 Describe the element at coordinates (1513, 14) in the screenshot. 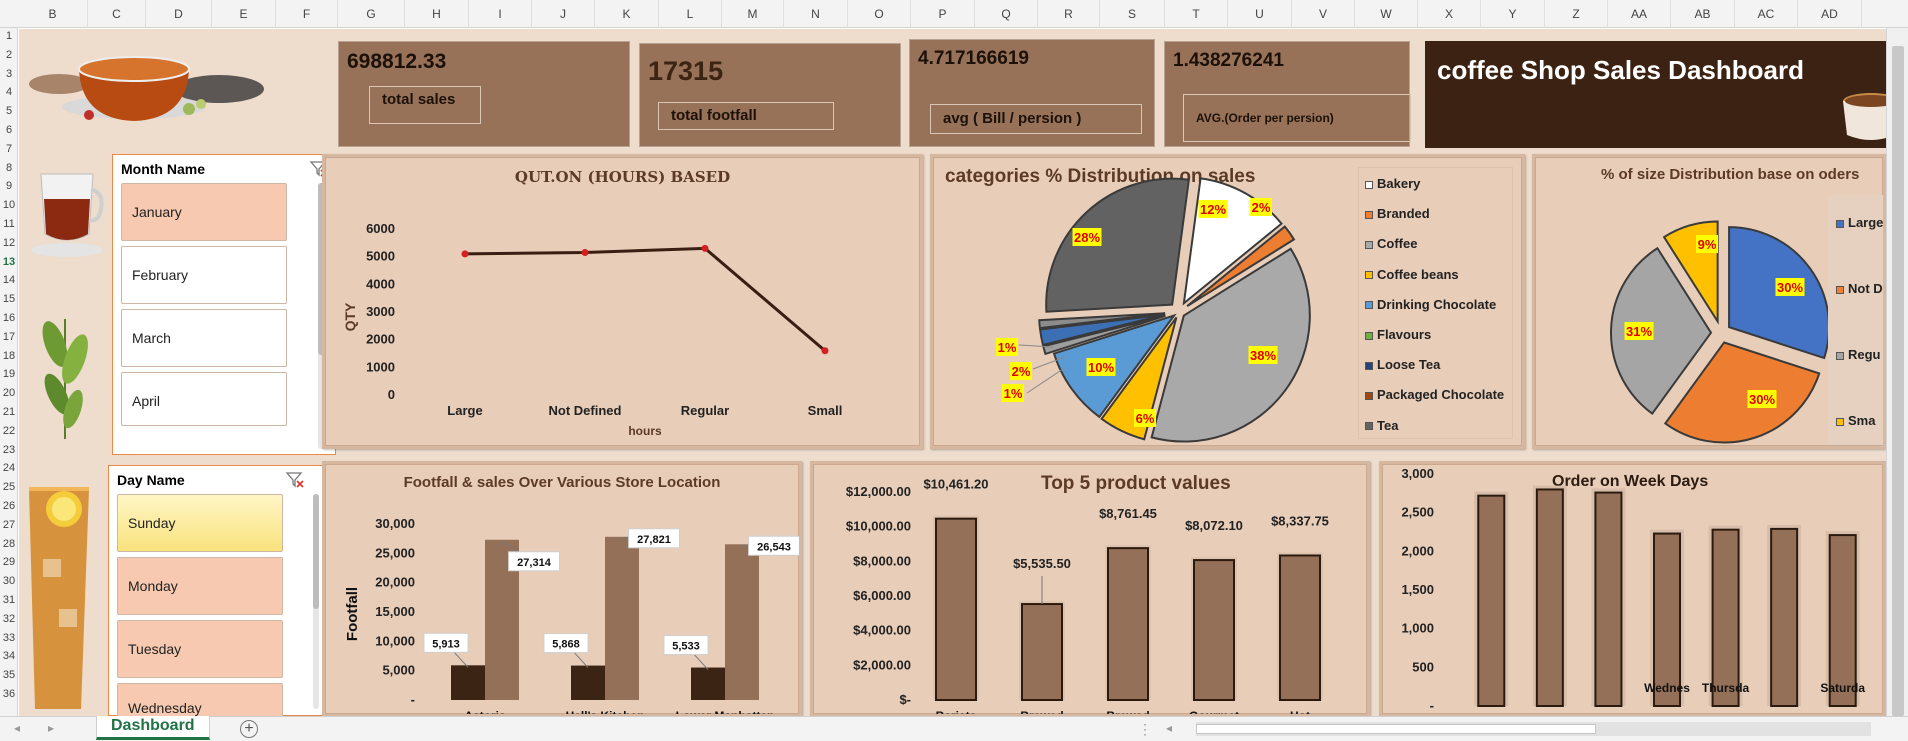

I see `column-header: Y` at that location.